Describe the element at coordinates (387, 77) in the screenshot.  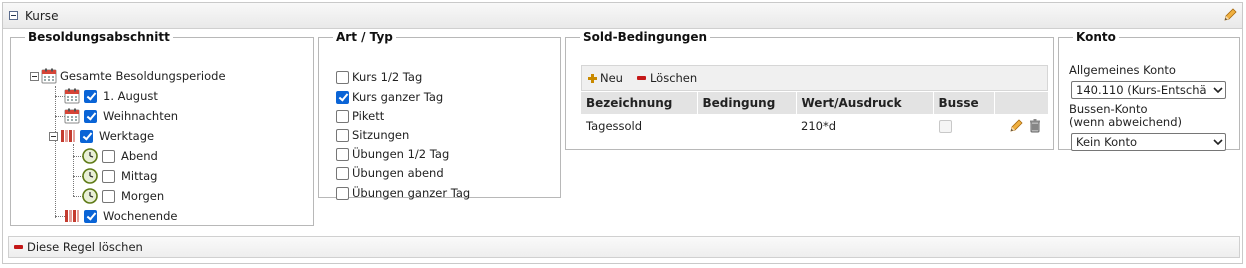
I see `art-option-label: Kurs 1/2 Tag` at that location.